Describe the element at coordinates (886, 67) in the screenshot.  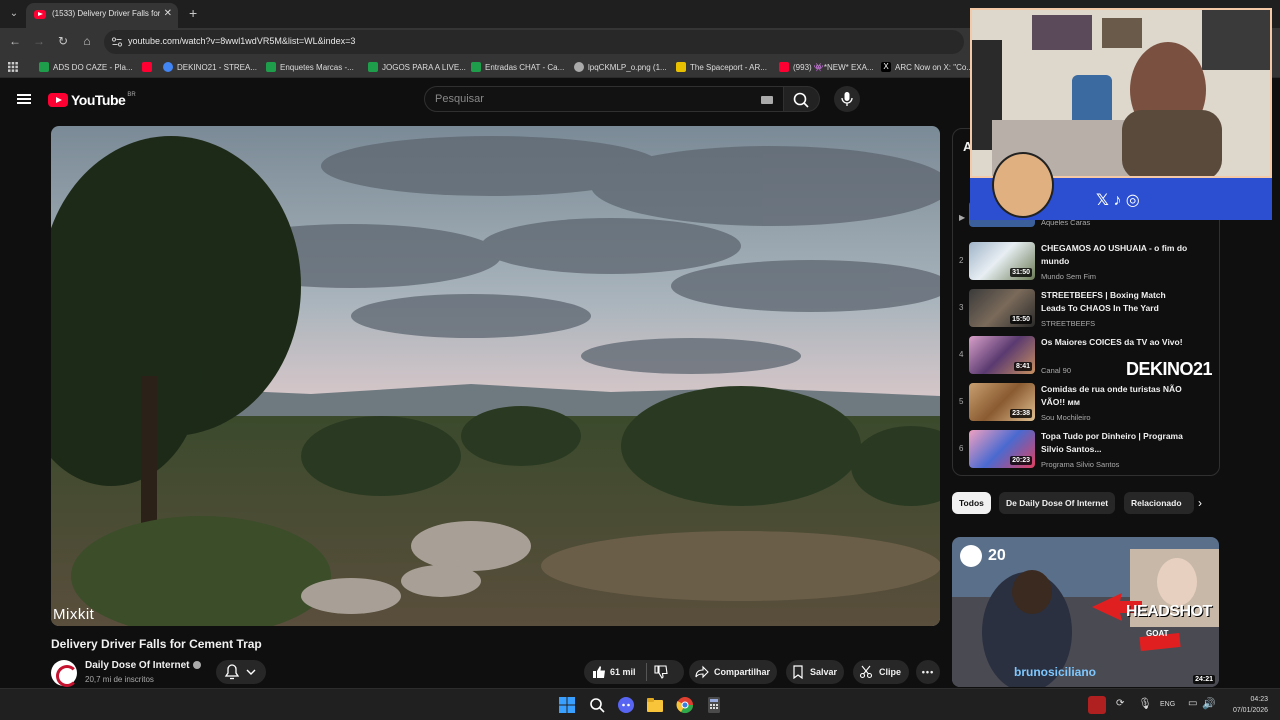
I see `x-icon: X` at that location.